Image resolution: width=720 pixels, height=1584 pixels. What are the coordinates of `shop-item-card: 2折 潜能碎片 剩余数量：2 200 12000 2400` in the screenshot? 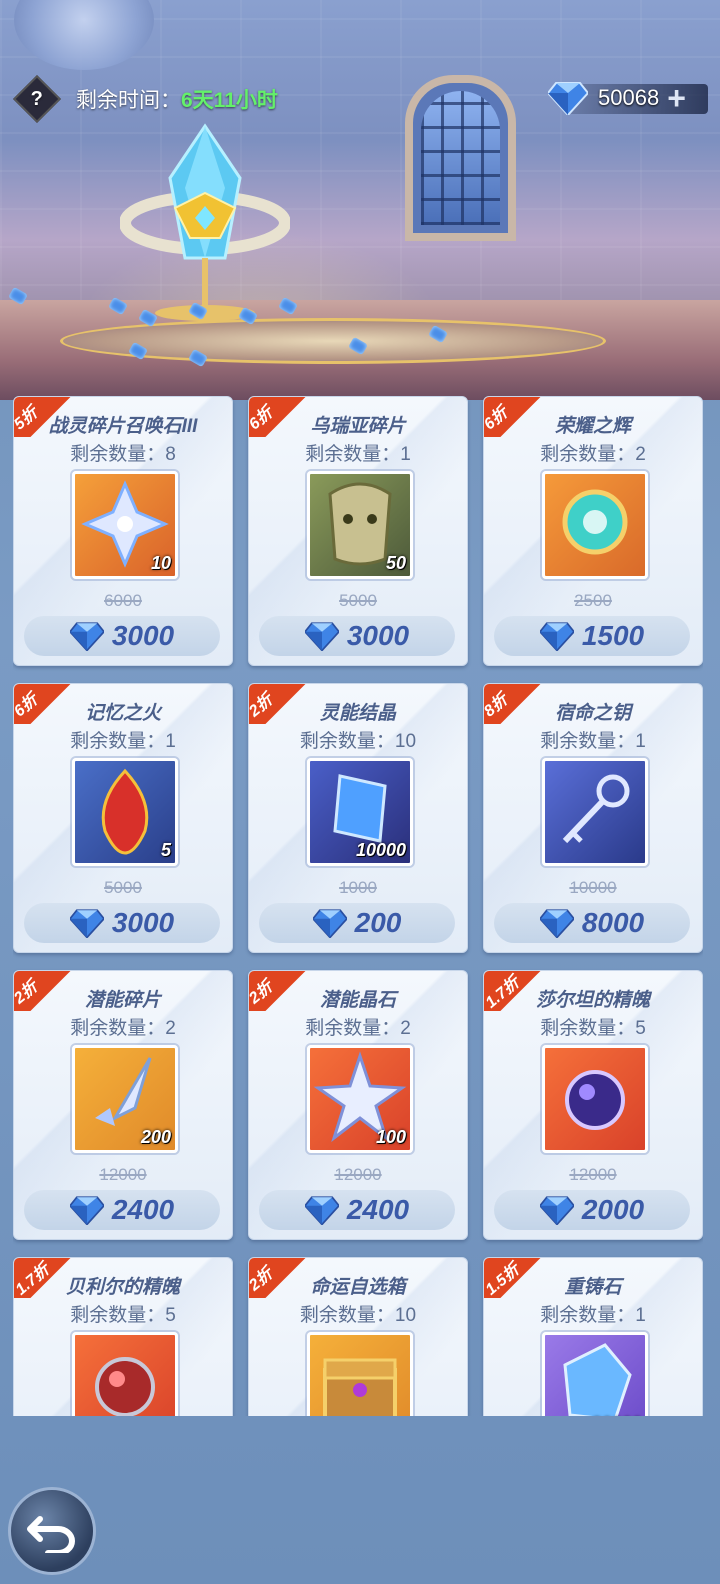 It's located at (123, 1105).